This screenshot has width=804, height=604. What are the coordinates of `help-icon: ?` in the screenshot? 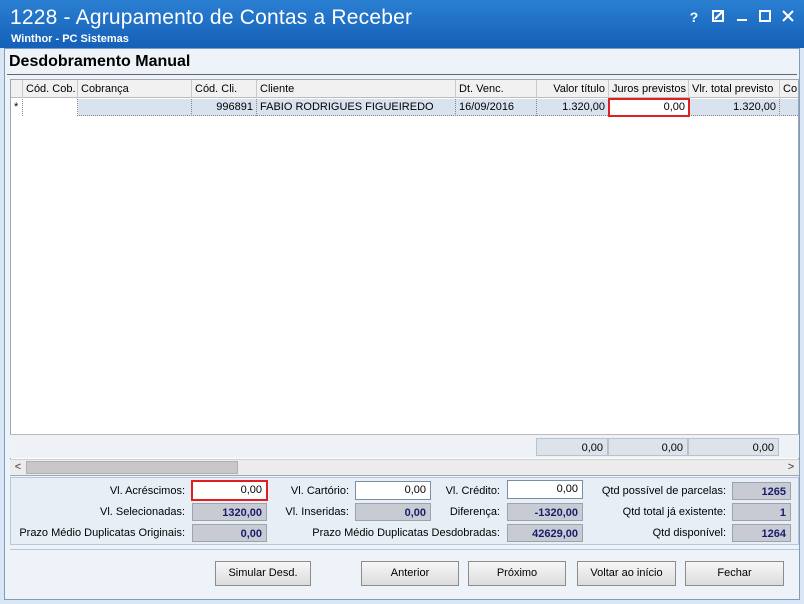 It's located at (694, 17).